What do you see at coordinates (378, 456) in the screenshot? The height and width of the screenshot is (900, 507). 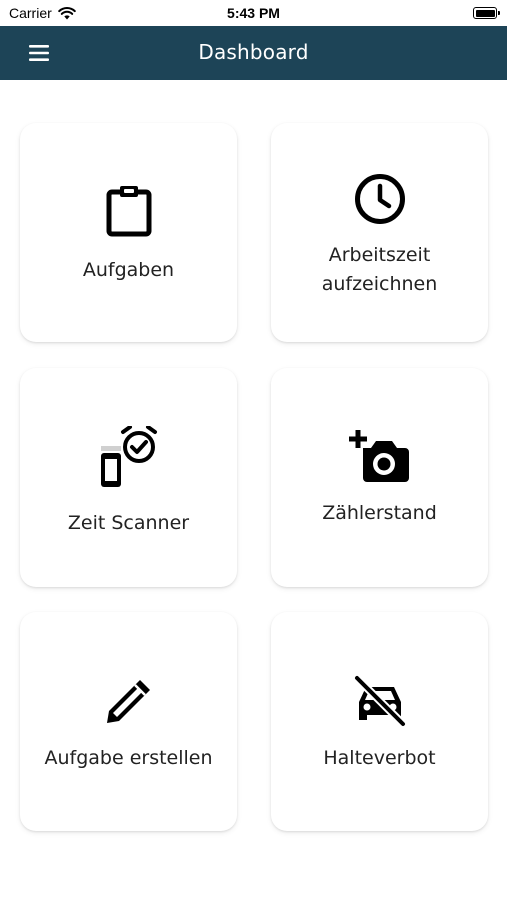 I see `add-camera-icon` at bounding box center [378, 456].